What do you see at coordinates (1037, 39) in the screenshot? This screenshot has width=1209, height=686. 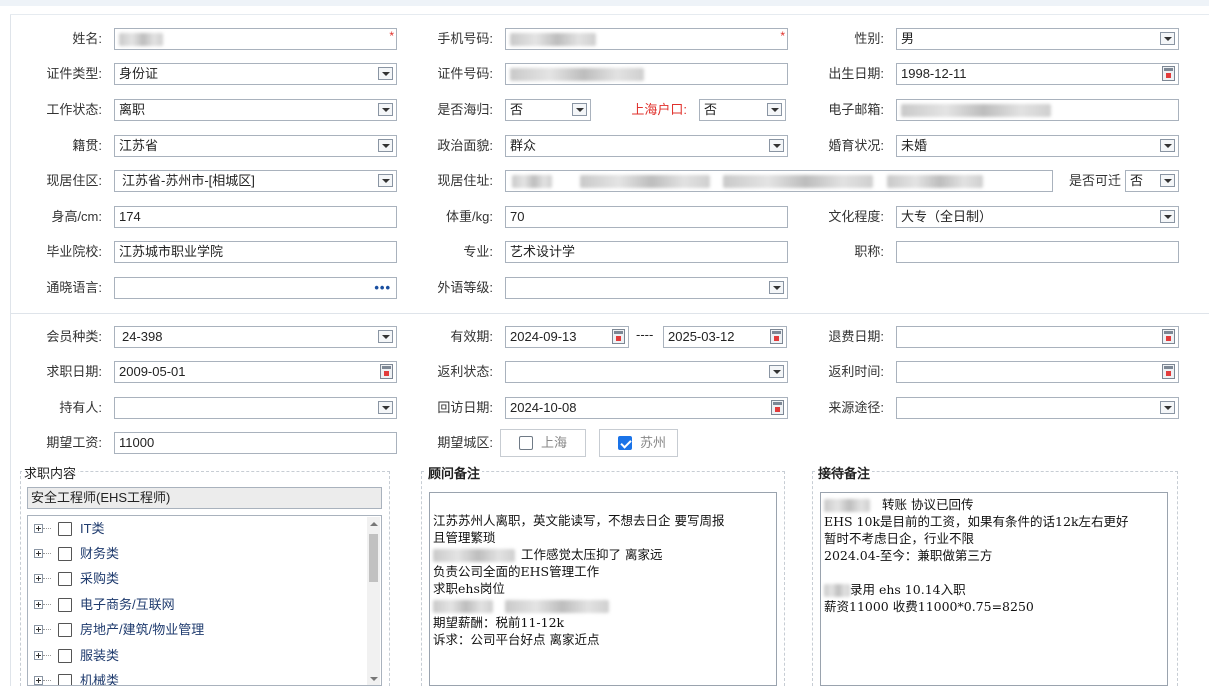 I see `gender-select: 男` at bounding box center [1037, 39].